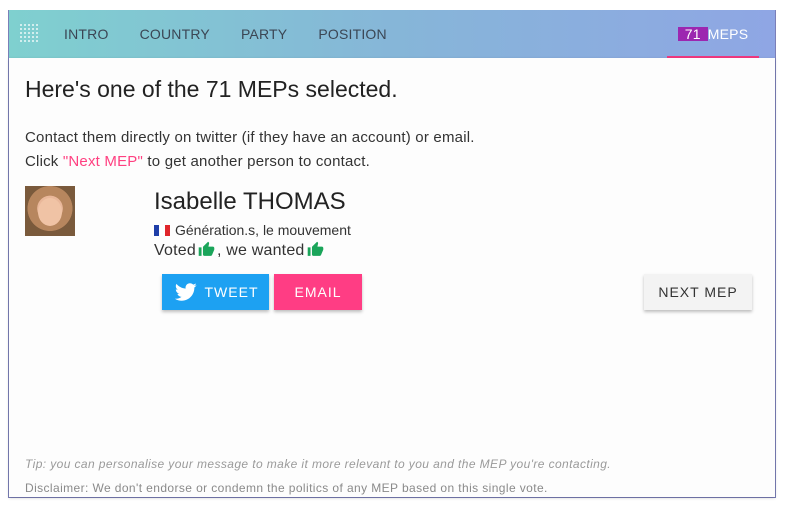  Describe the element at coordinates (175, 250) in the screenshot. I see `voted-label: Voted` at that location.